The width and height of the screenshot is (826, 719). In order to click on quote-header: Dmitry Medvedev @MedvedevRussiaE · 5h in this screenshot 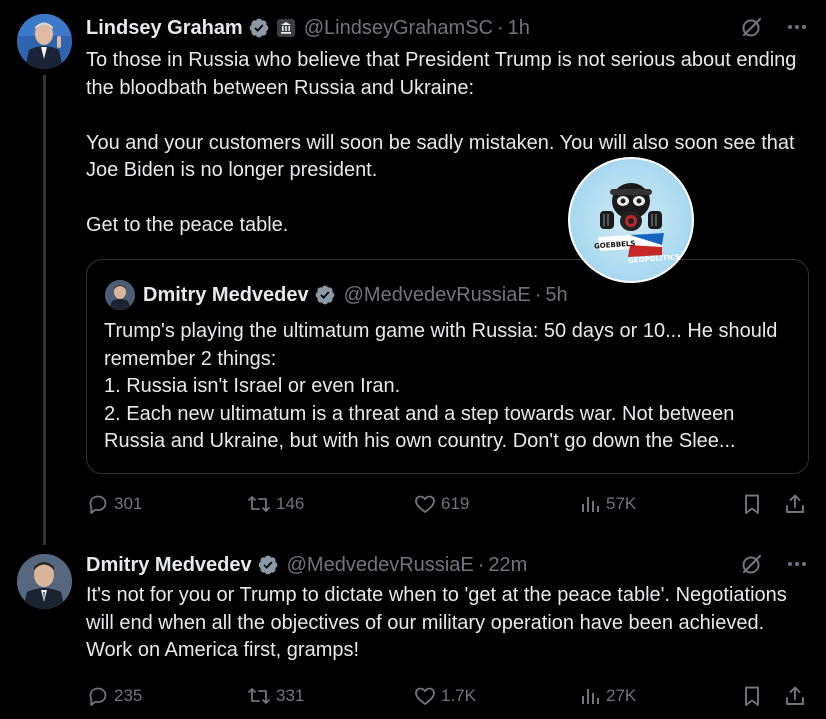, I will do `click(355, 295)`.